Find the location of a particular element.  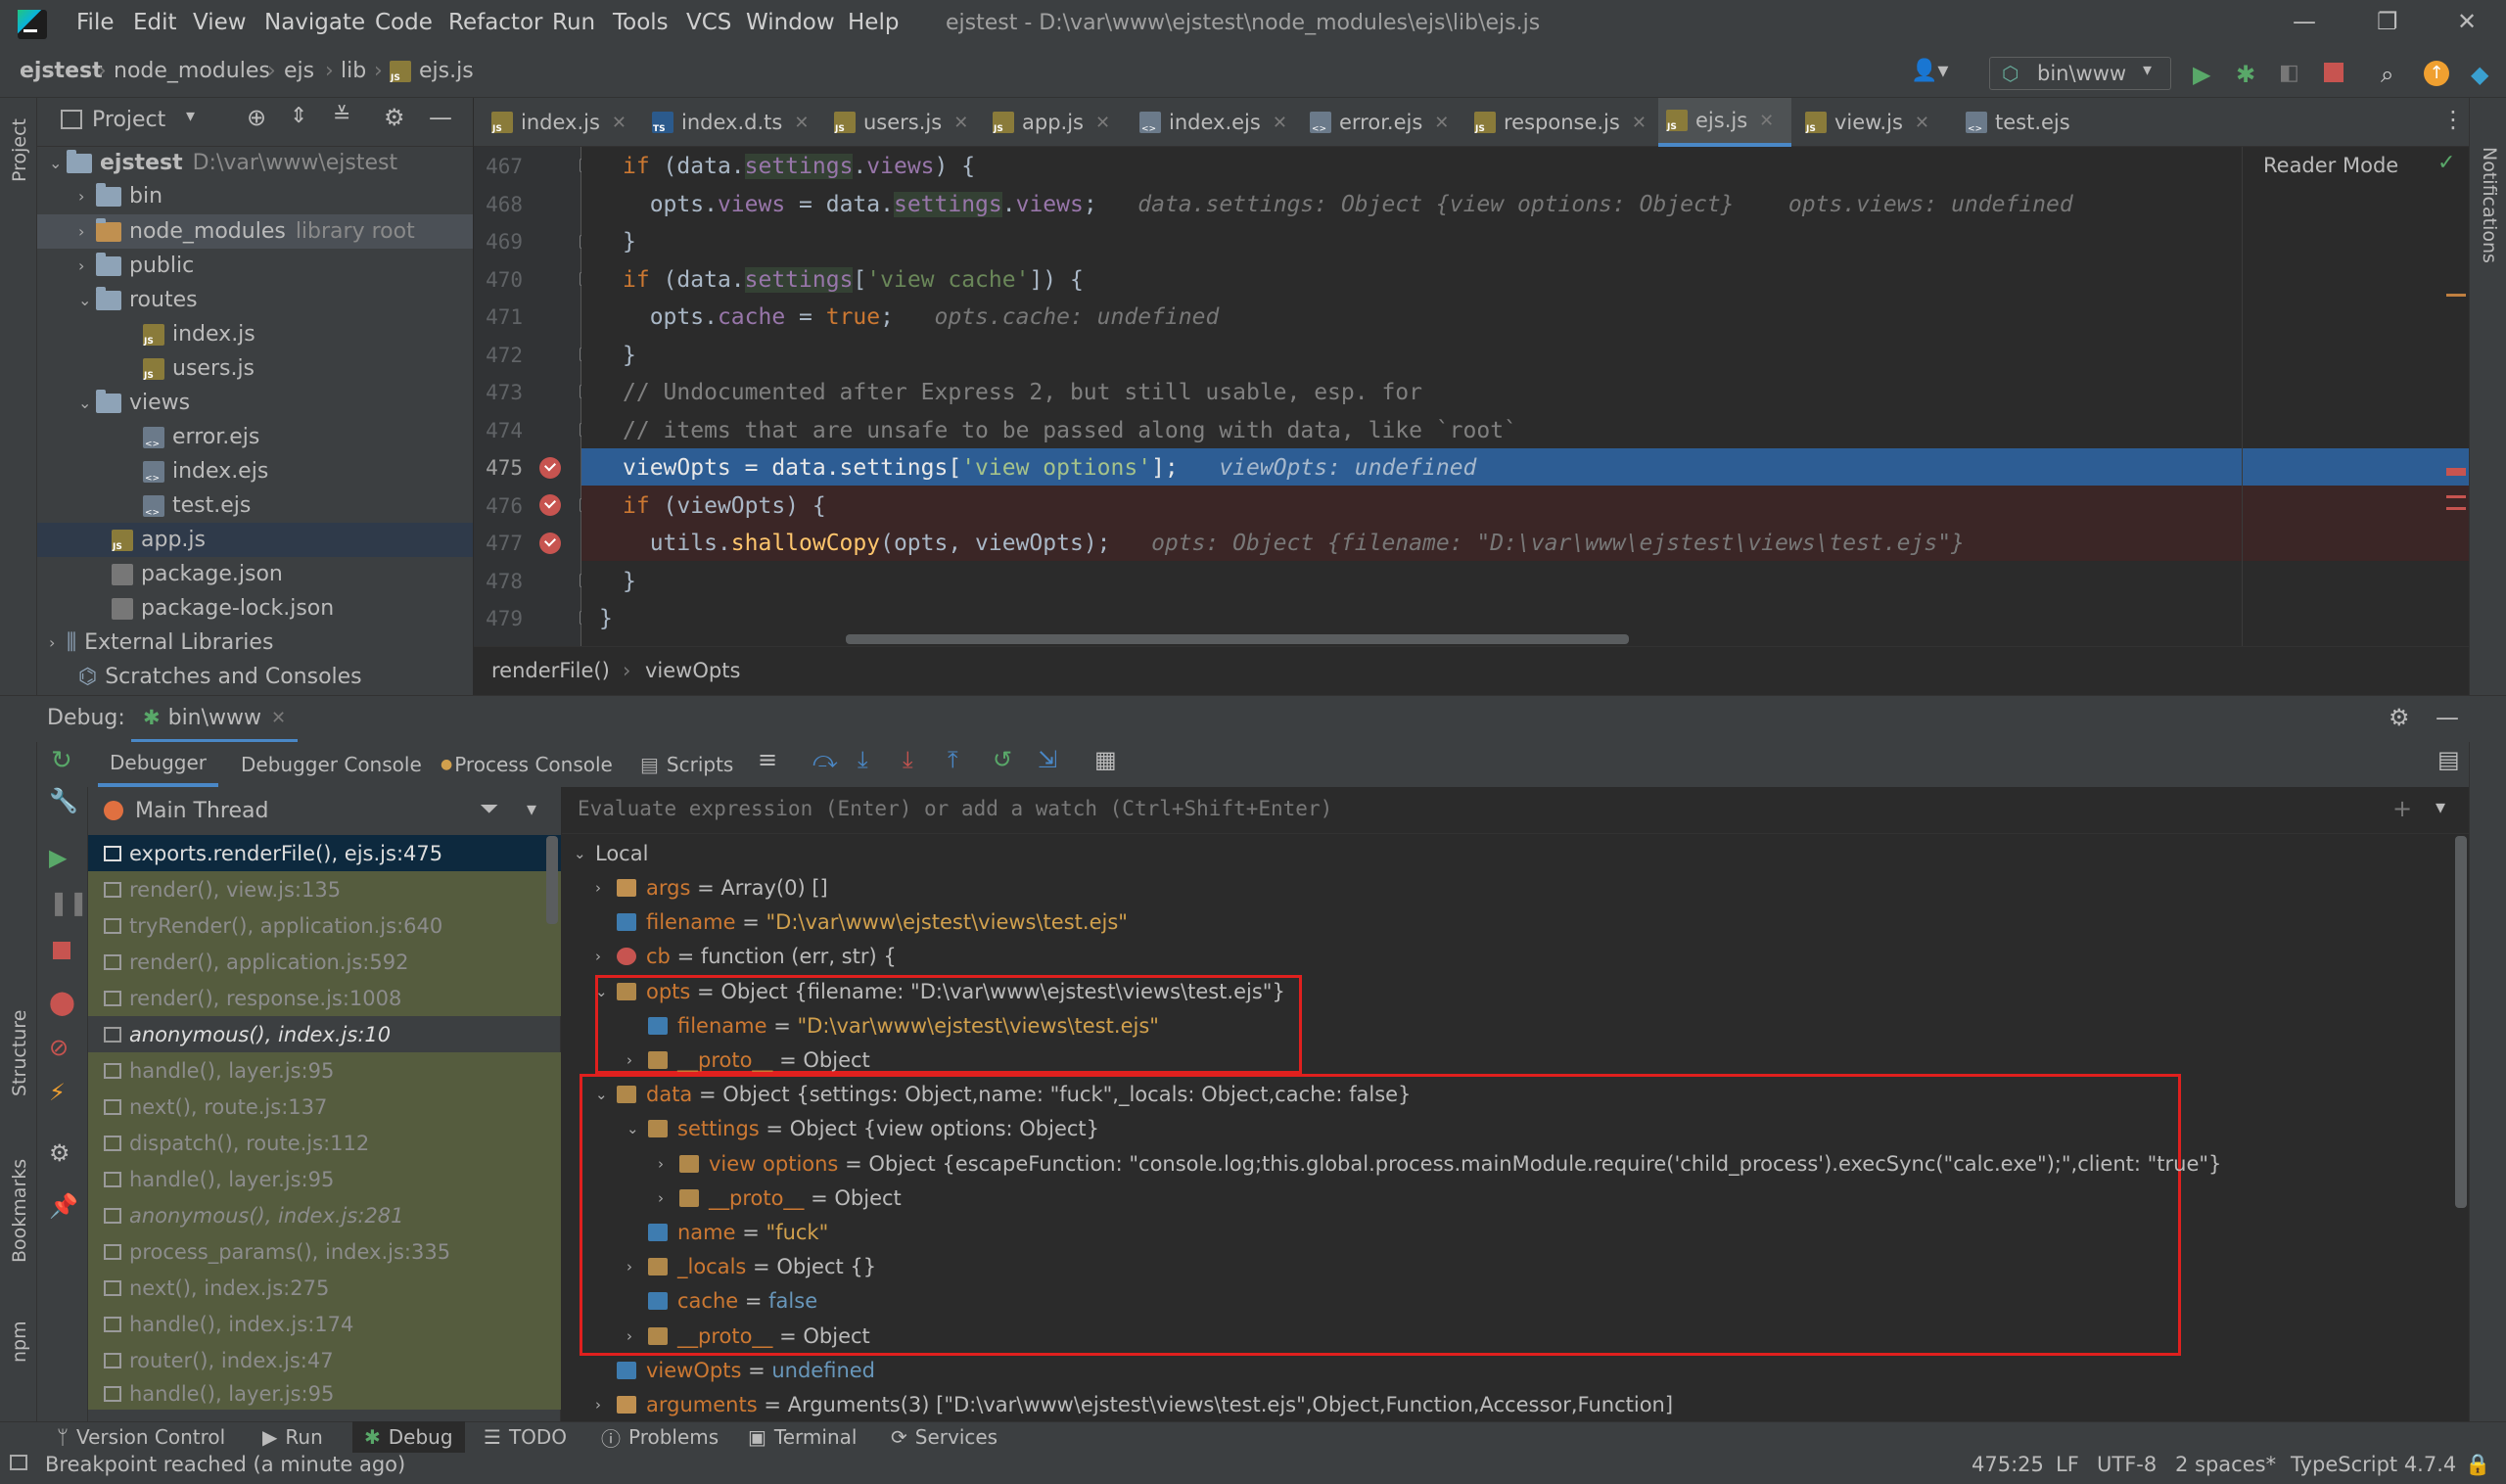

indent-setting: 2 spaces* is located at coordinates (2225, 1464).